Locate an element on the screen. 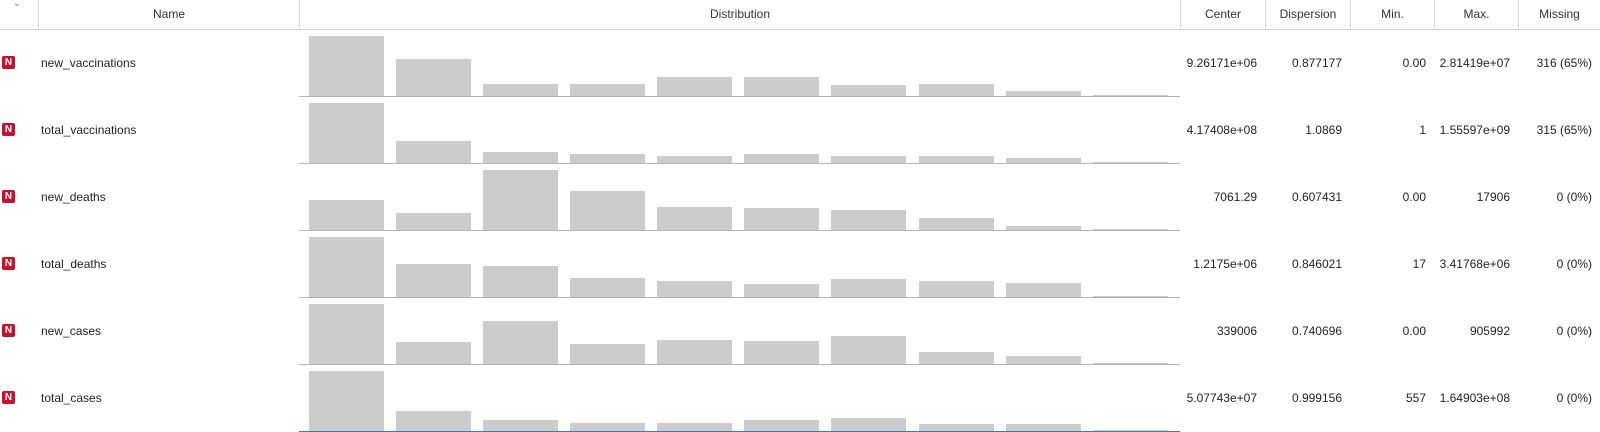 The image size is (1600, 432). chevron-down-icon: ⌄ is located at coordinates (17, 5).